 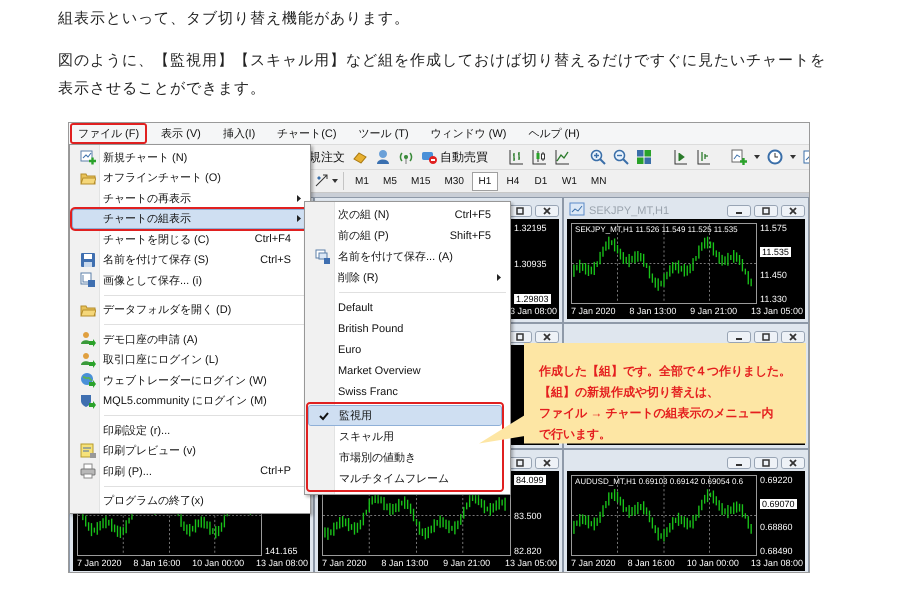 I want to click on menu-item: 画像として保存... (i), so click(x=190, y=280).